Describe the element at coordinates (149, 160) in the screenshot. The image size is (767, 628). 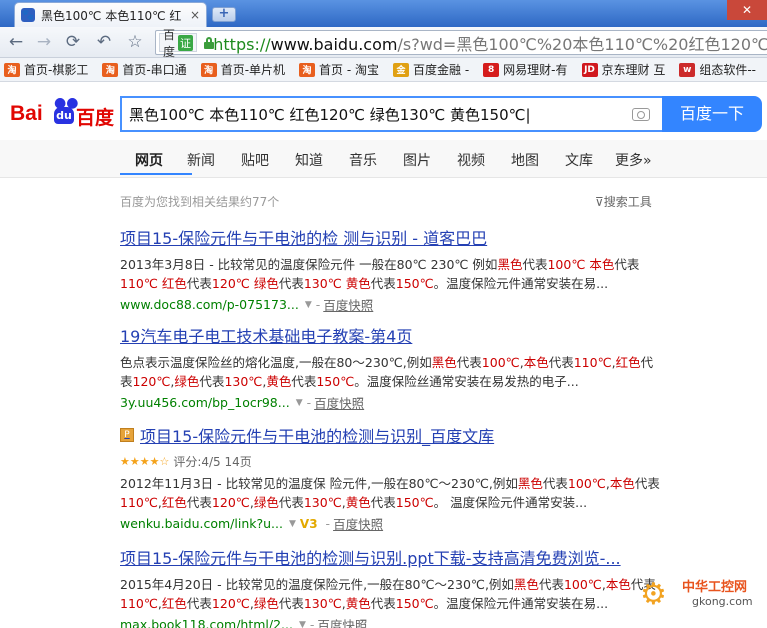
I see `tab-0: 网页` at that location.